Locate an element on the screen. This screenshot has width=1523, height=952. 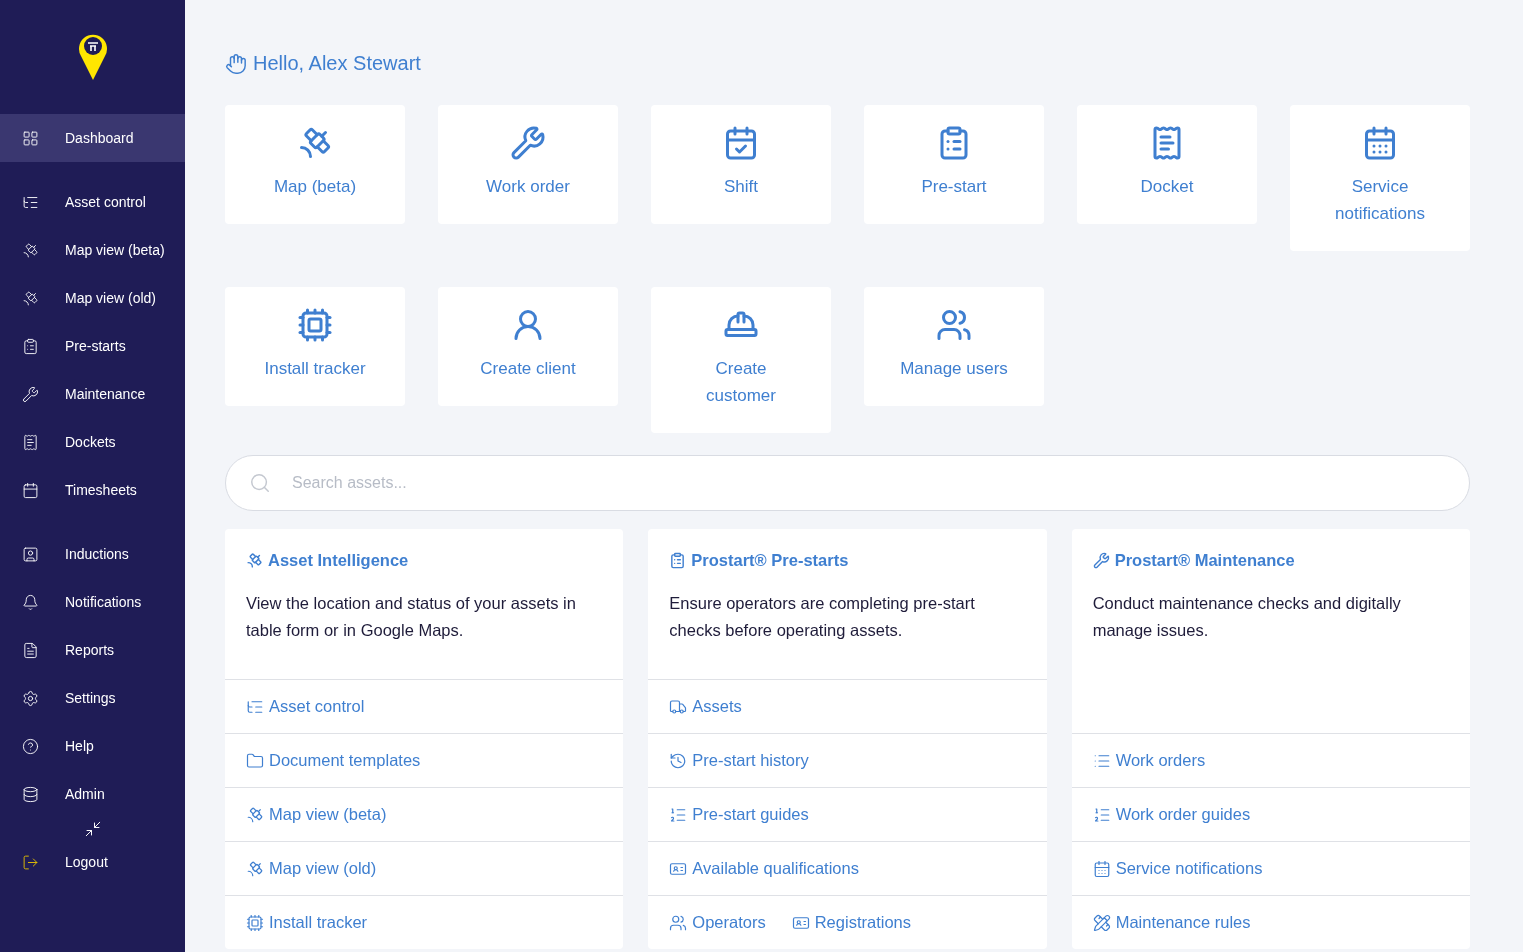
sidebar-item: Pre-starts is located at coordinates (92, 346).